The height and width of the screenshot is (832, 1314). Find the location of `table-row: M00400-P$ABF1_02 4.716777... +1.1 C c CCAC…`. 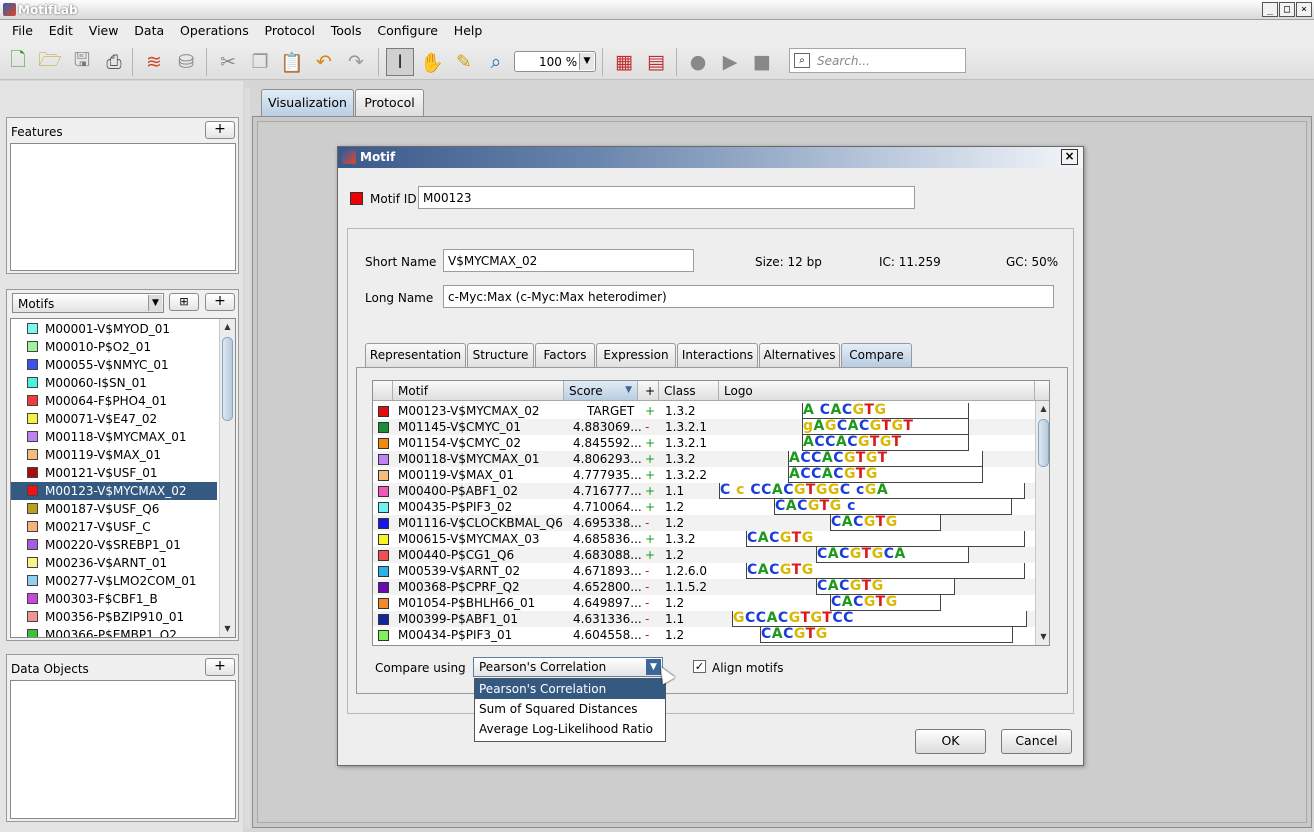

table-row: M00400-P$ABF1_02 4.716777... +1.1 C c CCAC… is located at coordinates (704, 491).